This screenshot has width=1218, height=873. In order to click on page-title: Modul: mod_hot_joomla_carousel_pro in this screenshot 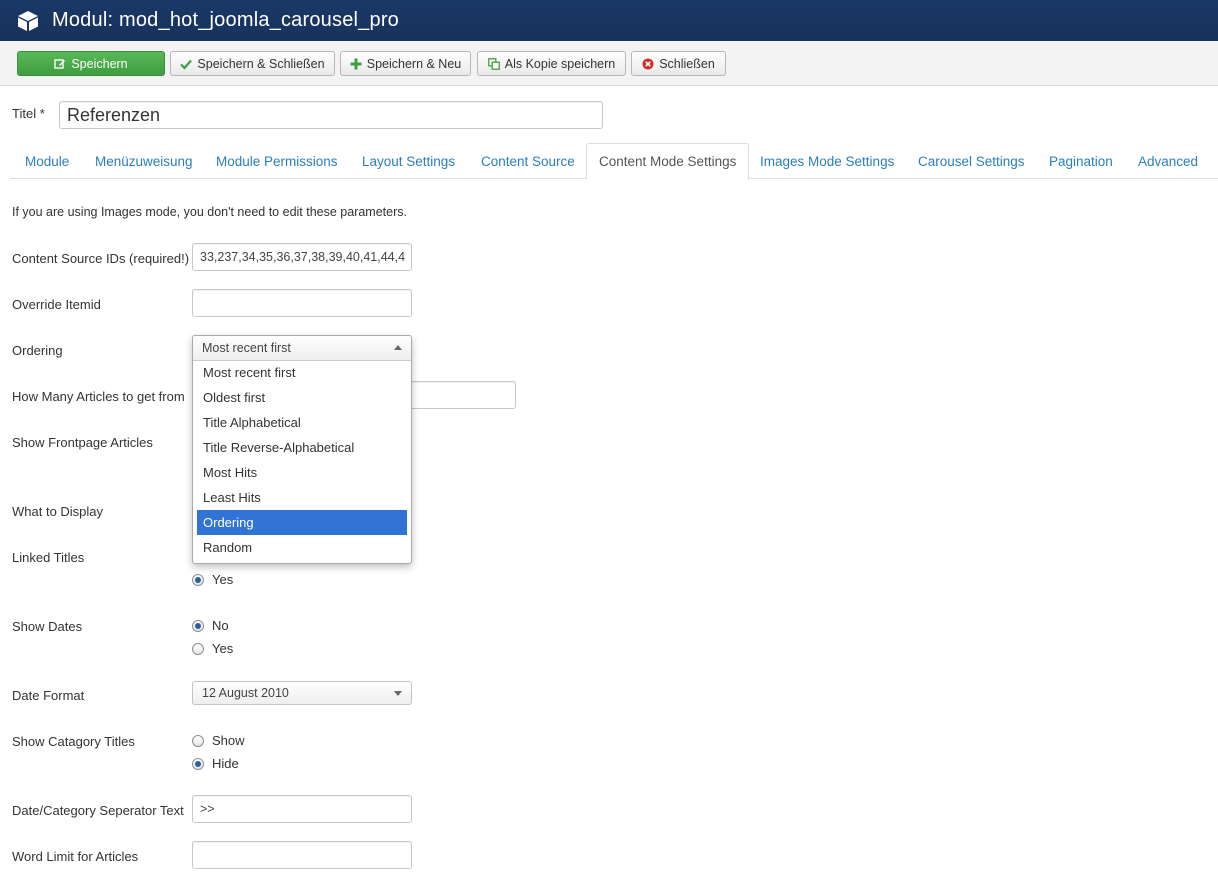, I will do `click(226, 20)`.